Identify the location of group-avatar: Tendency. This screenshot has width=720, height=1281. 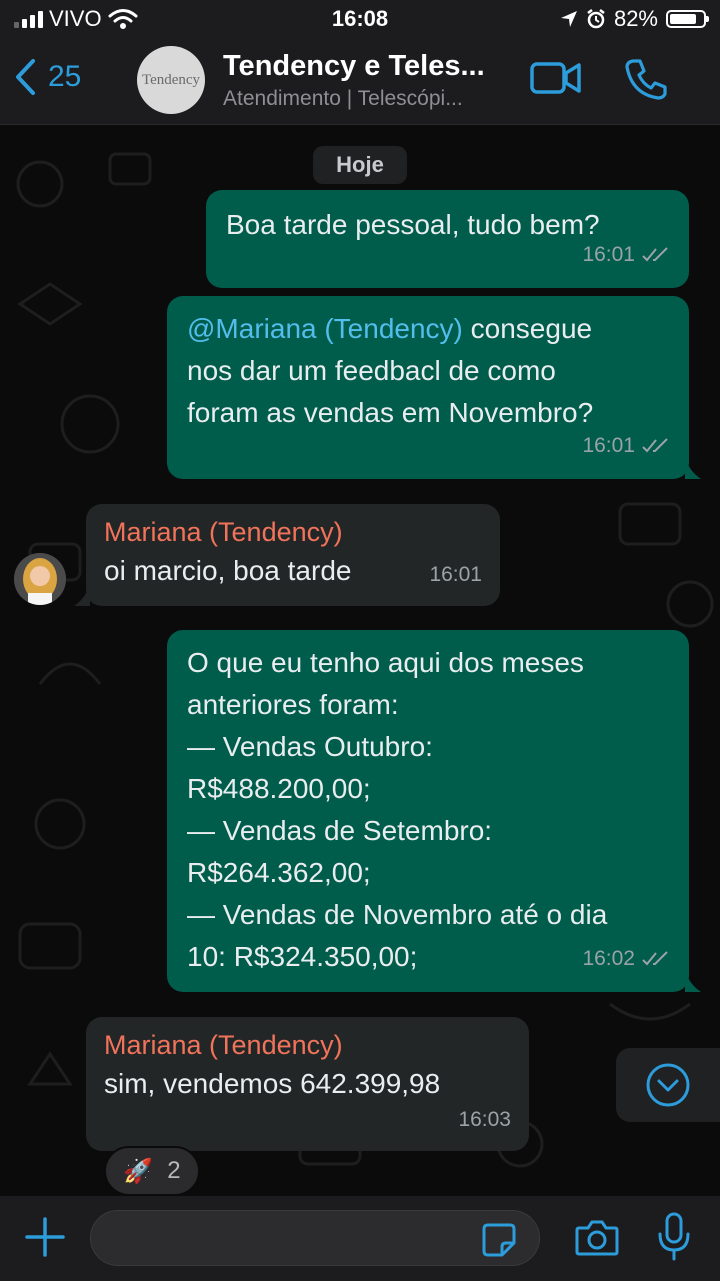
(171, 80).